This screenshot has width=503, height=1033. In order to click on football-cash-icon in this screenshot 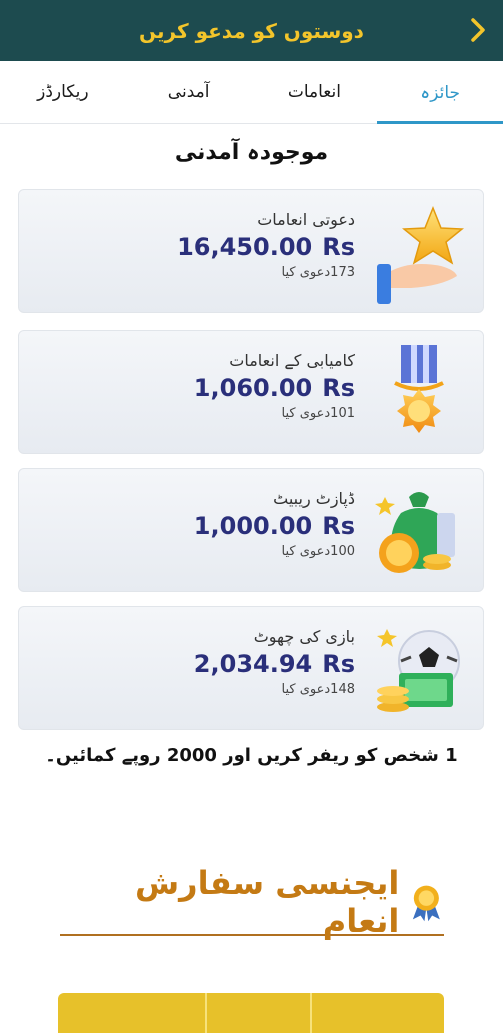, I will do `click(418, 670)`.